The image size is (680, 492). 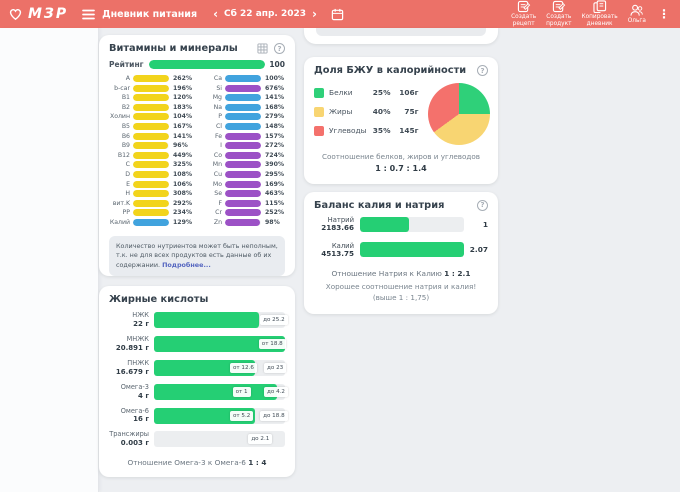 What do you see at coordinates (272, 222) in the screenshot?
I see `vitamin-value: 98%` at bounding box center [272, 222].